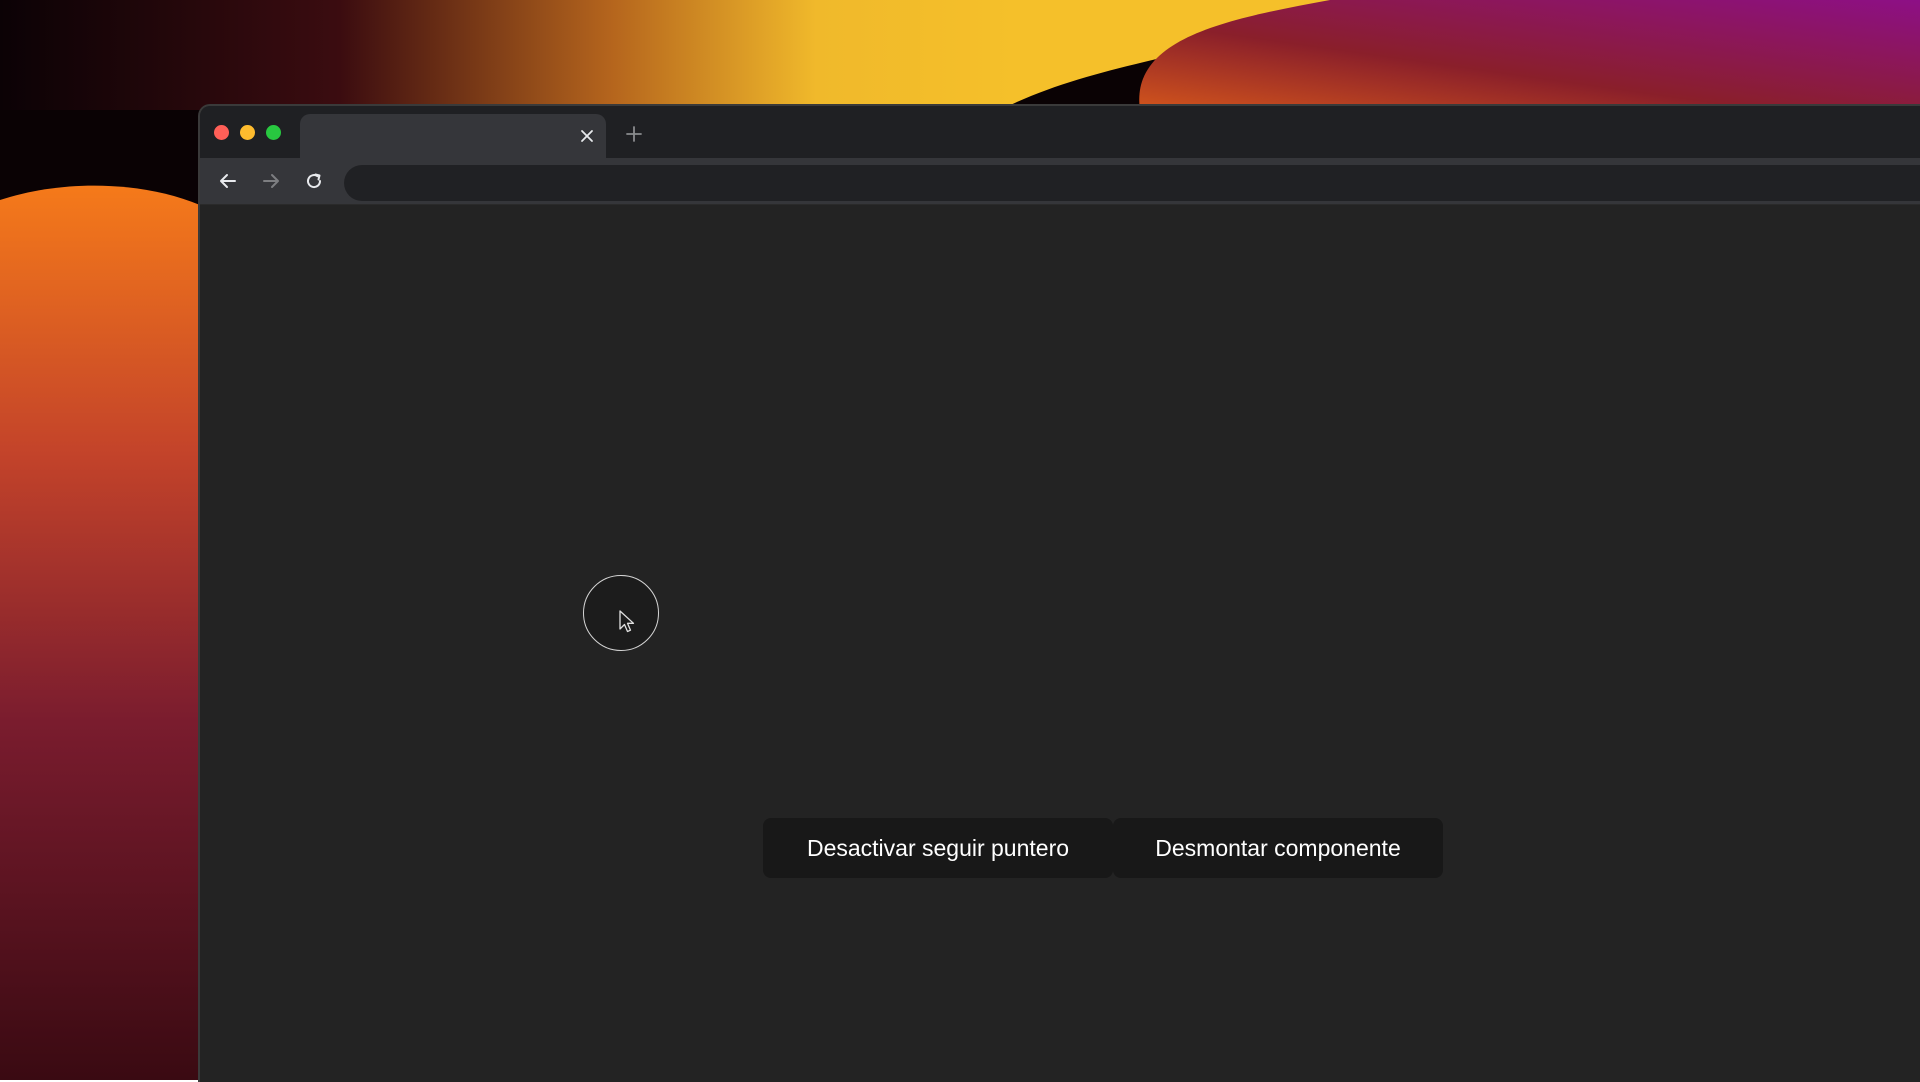 The width and height of the screenshot is (1920, 1082). I want to click on plus-icon, so click(634, 134).